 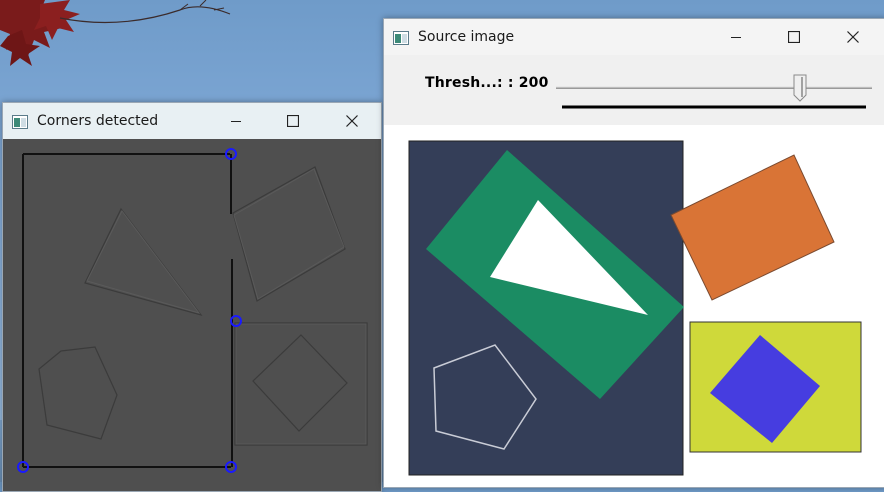 What do you see at coordinates (115, 33) in the screenshot?
I see `maple-leaves-wallpaper` at bounding box center [115, 33].